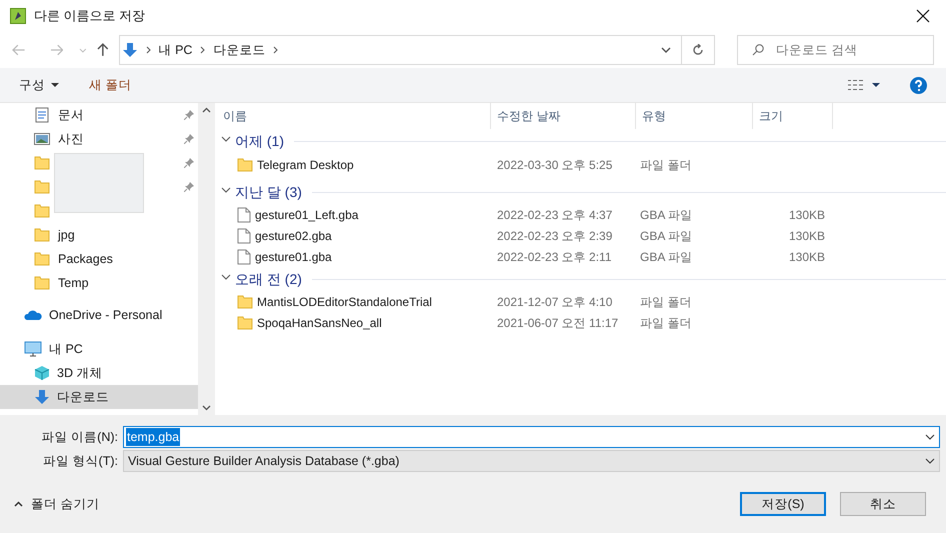  Describe the element at coordinates (923, 16) in the screenshot. I see `close-icon` at that location.